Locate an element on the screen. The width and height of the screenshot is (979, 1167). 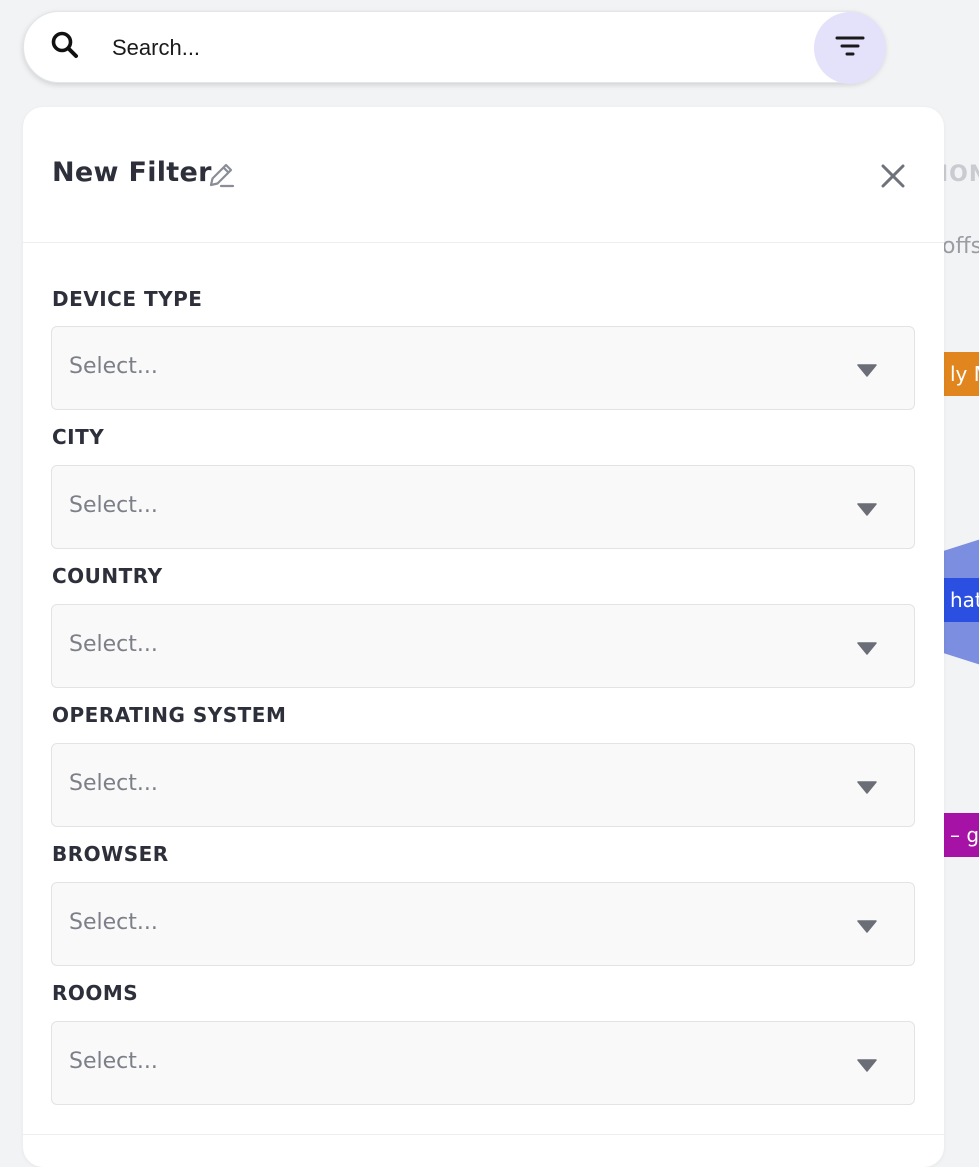
panel-footer-divider is located at coordinates (483, 1134).